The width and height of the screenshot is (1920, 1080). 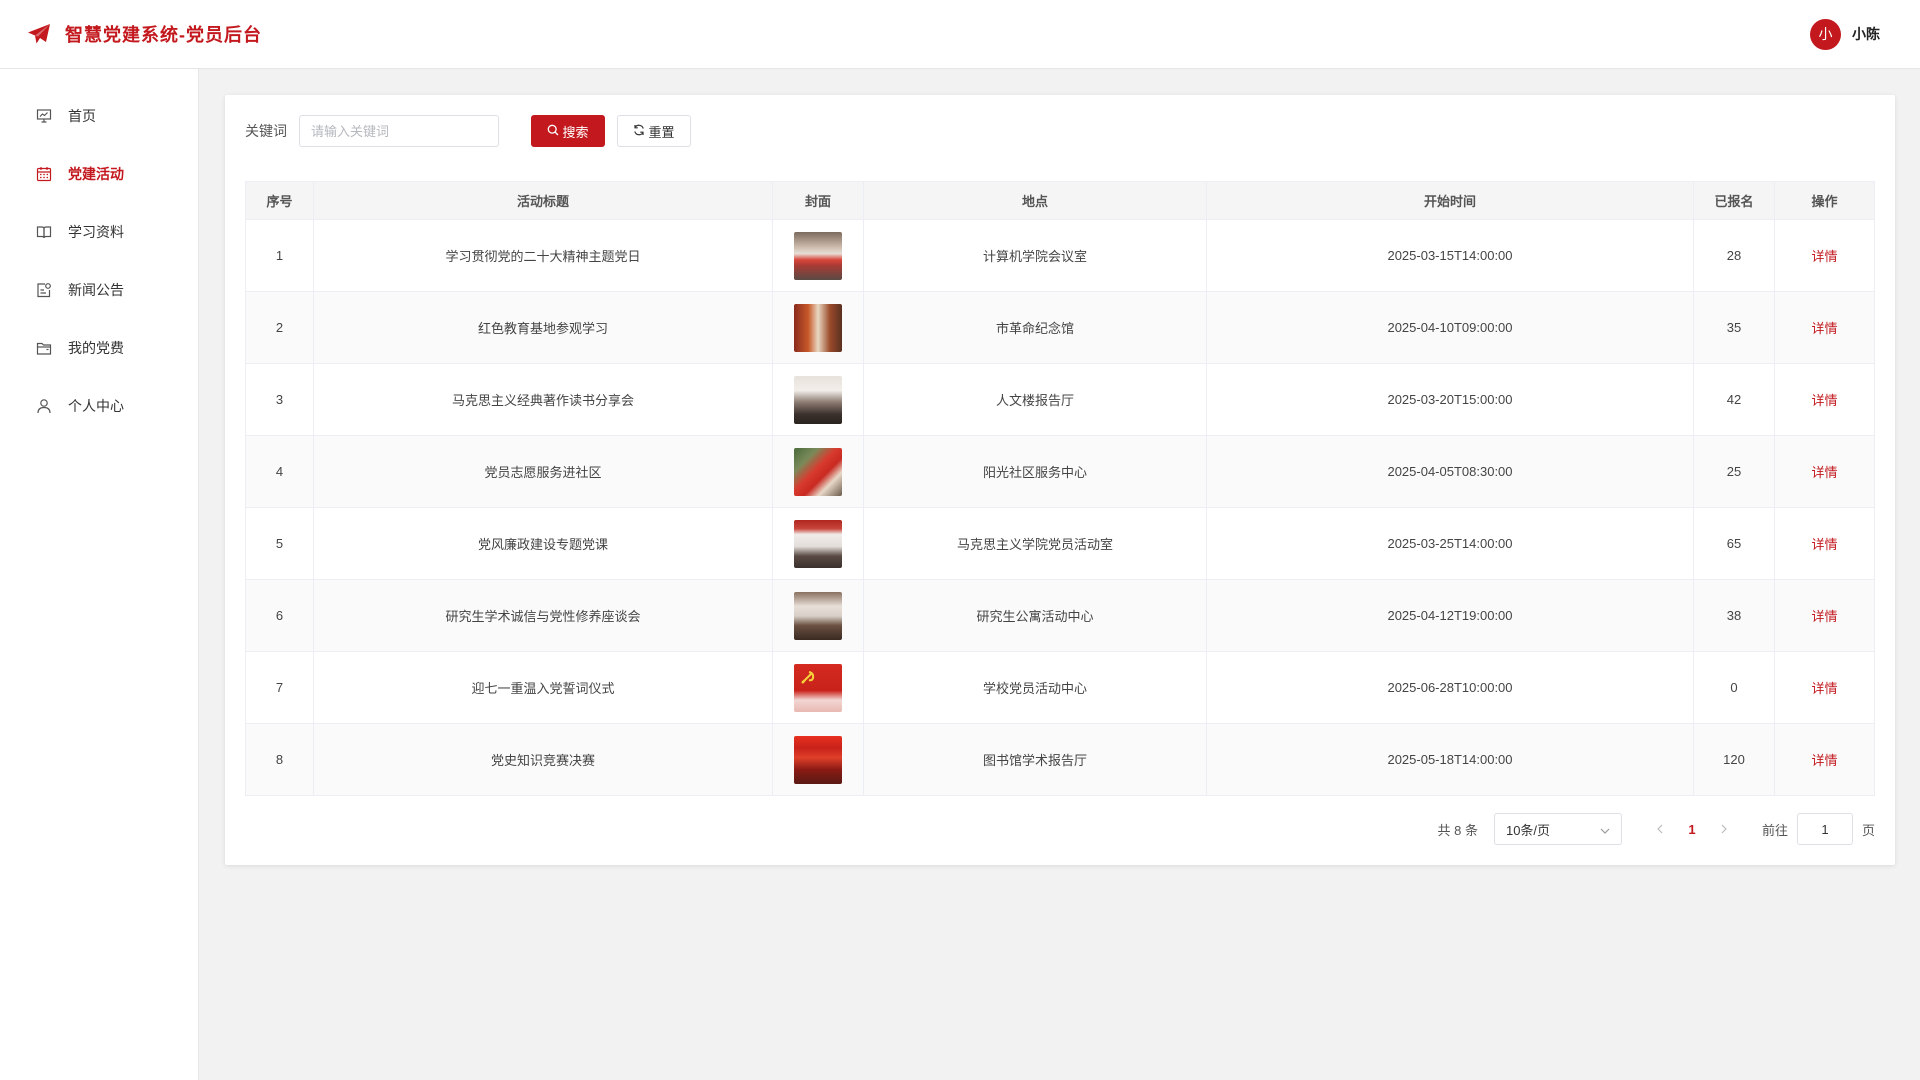 I want to click on pagination: 共 8 条 10条/页 1 前往 页, so click(x=1656, y=829).